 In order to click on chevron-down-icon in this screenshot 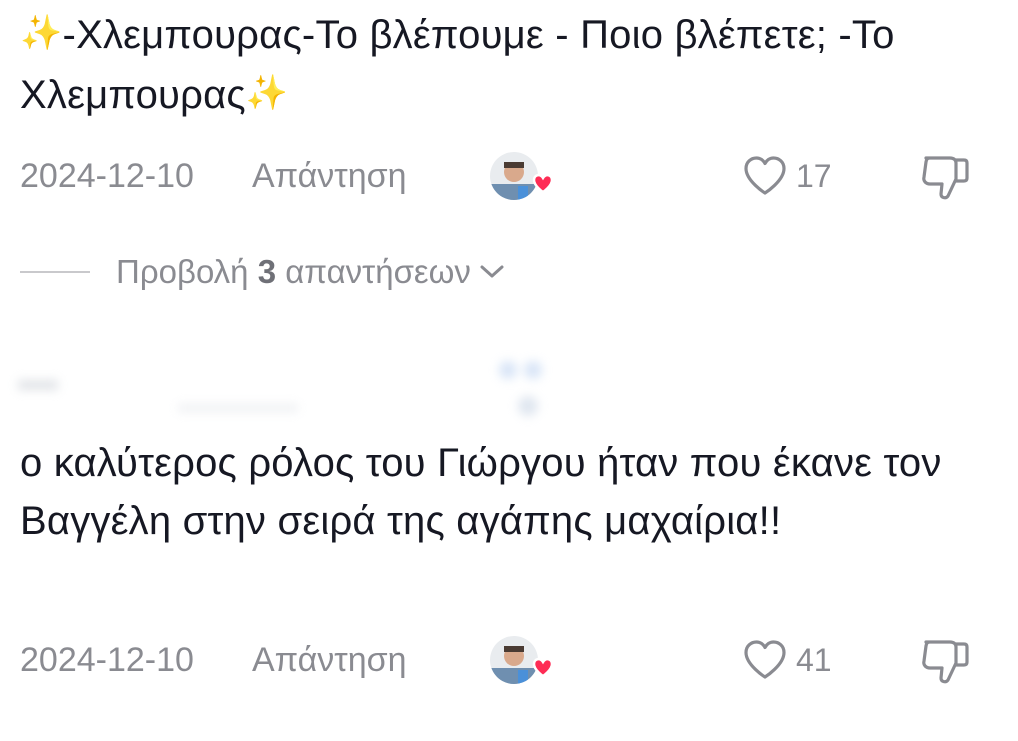, I will do `click(492, 271)`.